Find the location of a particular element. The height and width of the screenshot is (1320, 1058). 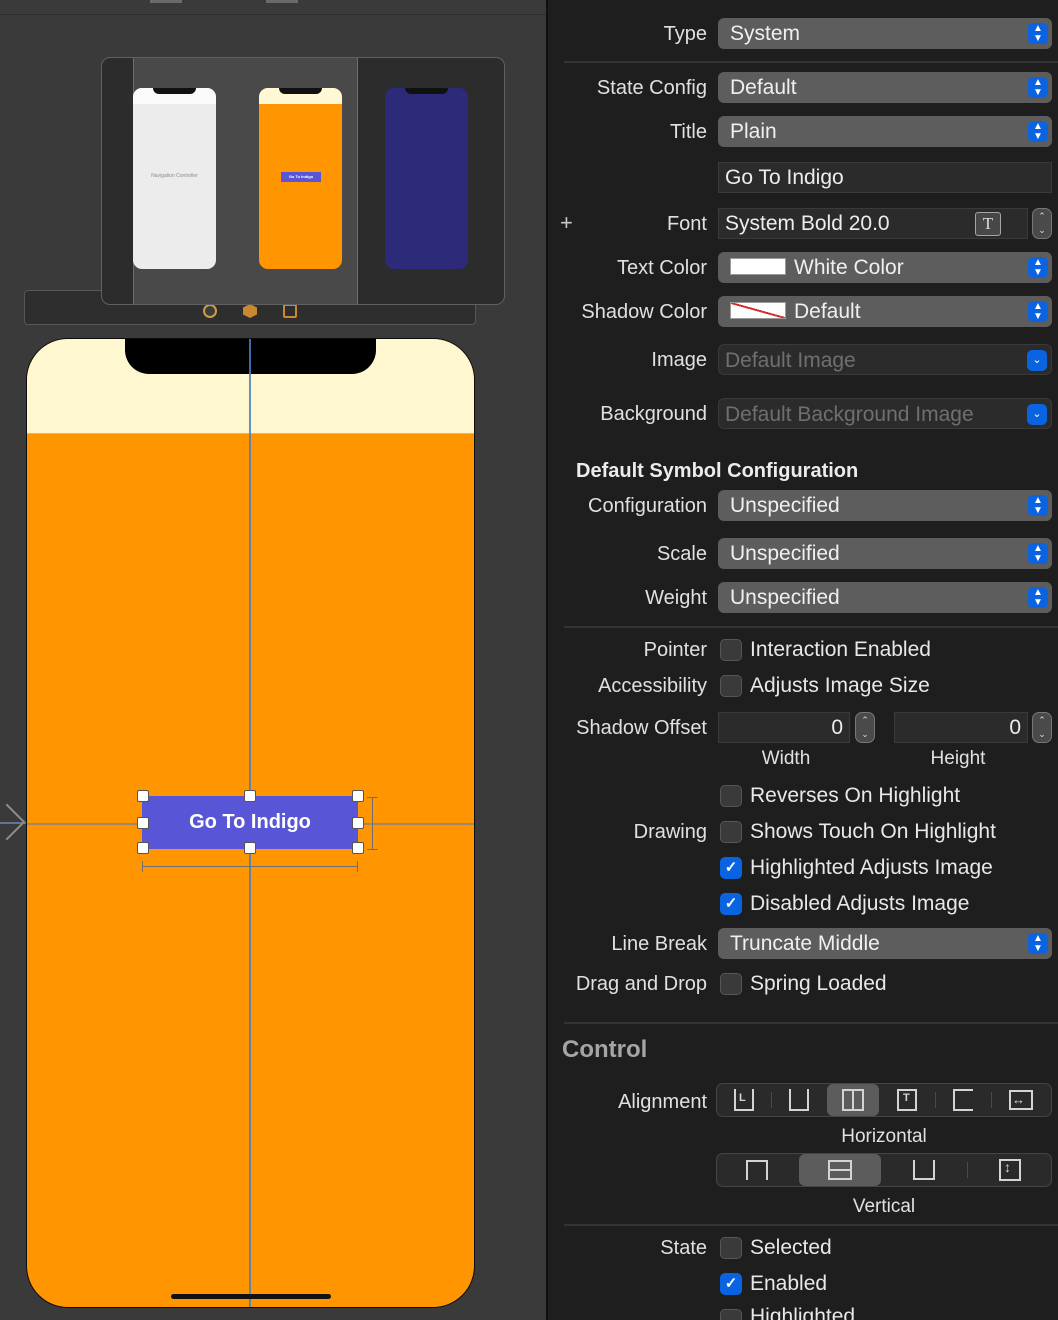

align-vcenter-button is located at coordinates (840, 1170).